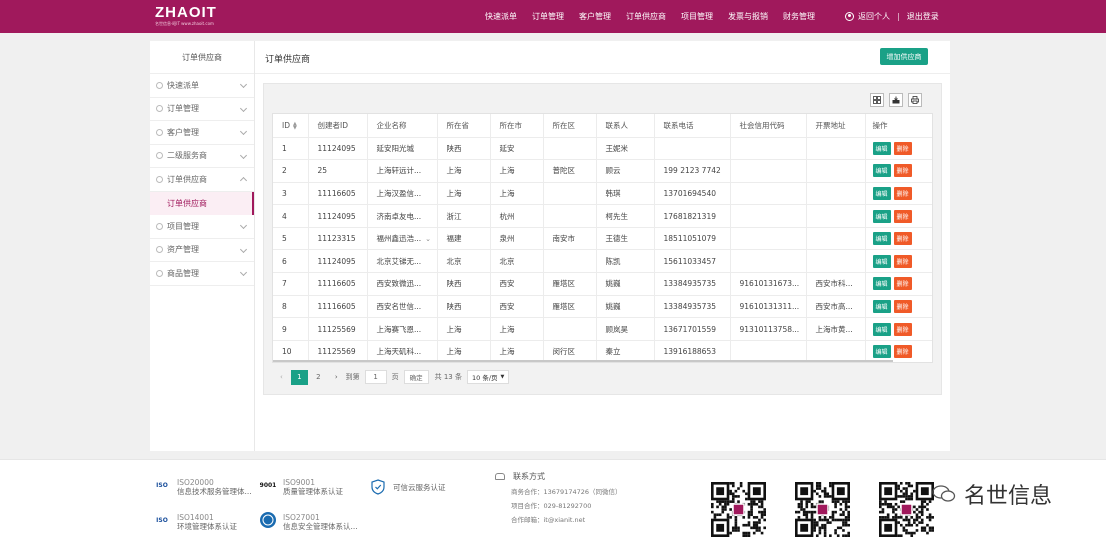  What do you see at coordinates (748, 16) in the screenshot?
I see `nav-item-invoices: 发票与报销` at bounding box center [748, 16].